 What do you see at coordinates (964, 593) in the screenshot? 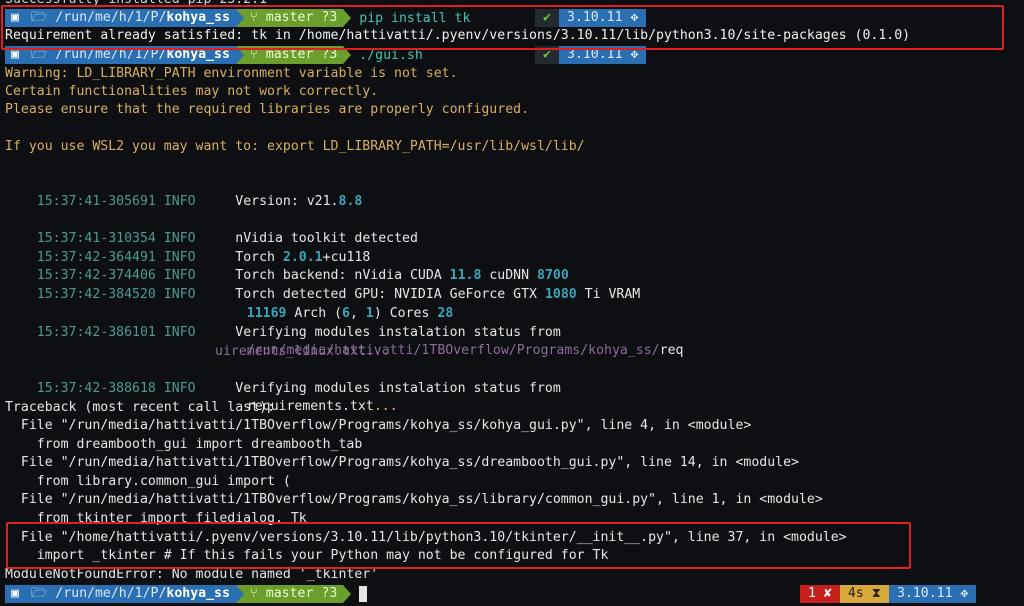
I see `python-icon: ✥` at bounding box center [964, 593].